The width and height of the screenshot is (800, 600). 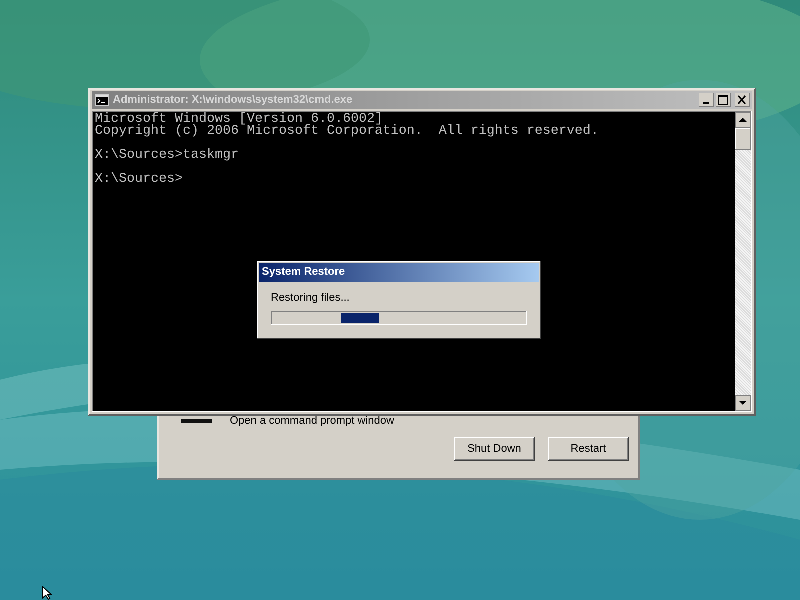 I want to click on scroll-up-button, so click(x=743, y=120).